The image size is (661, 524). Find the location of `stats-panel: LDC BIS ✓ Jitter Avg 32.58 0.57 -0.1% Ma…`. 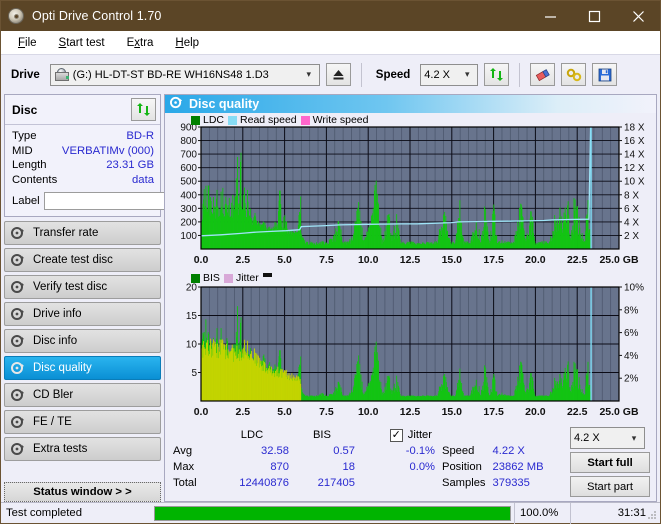

stats-panel: LDC BIS ✓ Jitter Avg 32.58 0.57 -0.1% Ma… is located at coordinates (410, 462).